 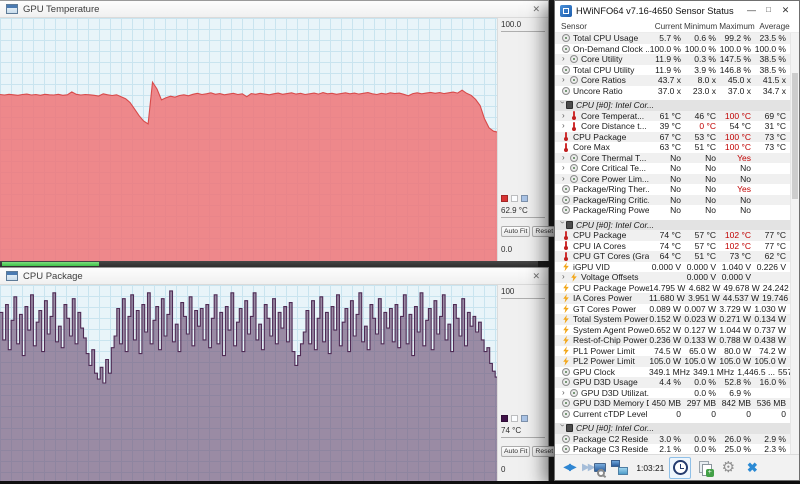 I want to click on sensor-row: › Core Temperat... 61 °C 46 °C 100 °C 69 °C, so click(x=672, y=115).